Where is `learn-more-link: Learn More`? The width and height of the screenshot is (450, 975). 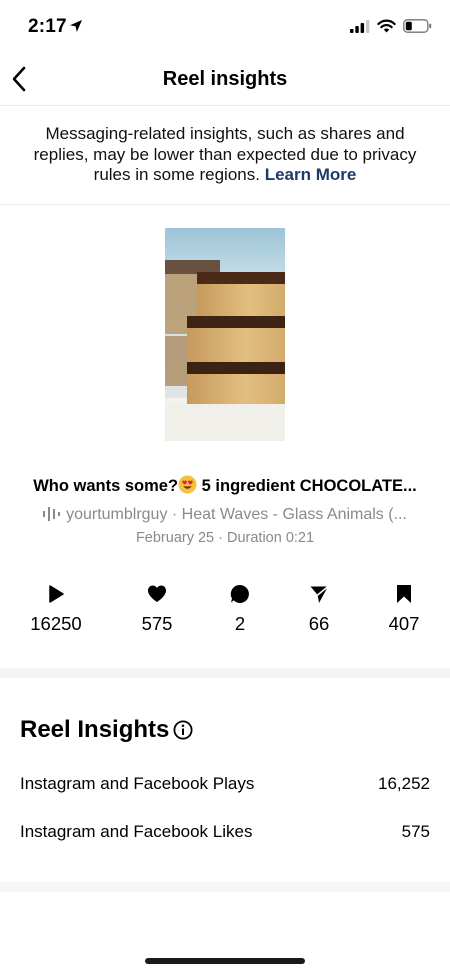
learn-more-link: Learn More is located at coordinates (311, 174).